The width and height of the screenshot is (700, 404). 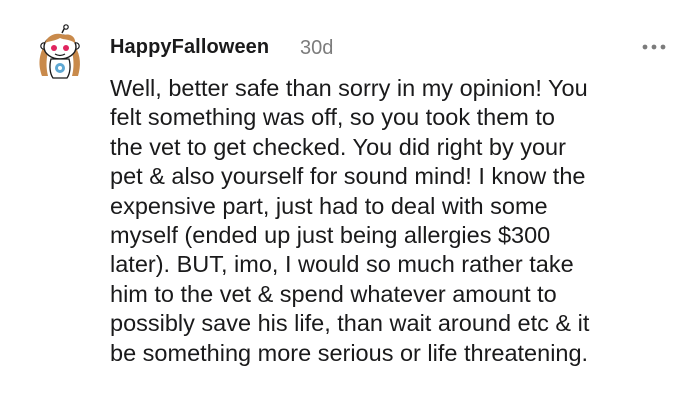 I want to click on more-options-button, so click(x=654, y=47).